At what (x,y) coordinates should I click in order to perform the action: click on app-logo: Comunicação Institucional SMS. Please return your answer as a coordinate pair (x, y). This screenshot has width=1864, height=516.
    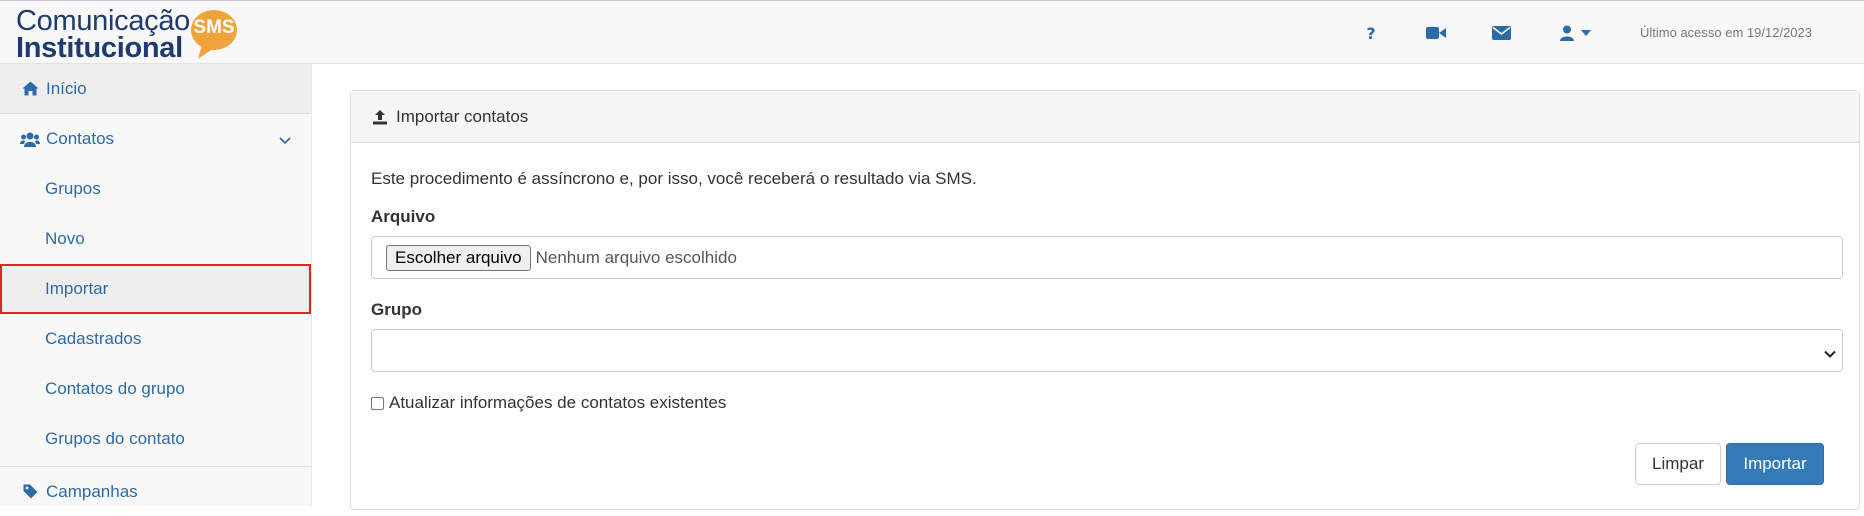
    Looking at the image, I should click on (131, 34).